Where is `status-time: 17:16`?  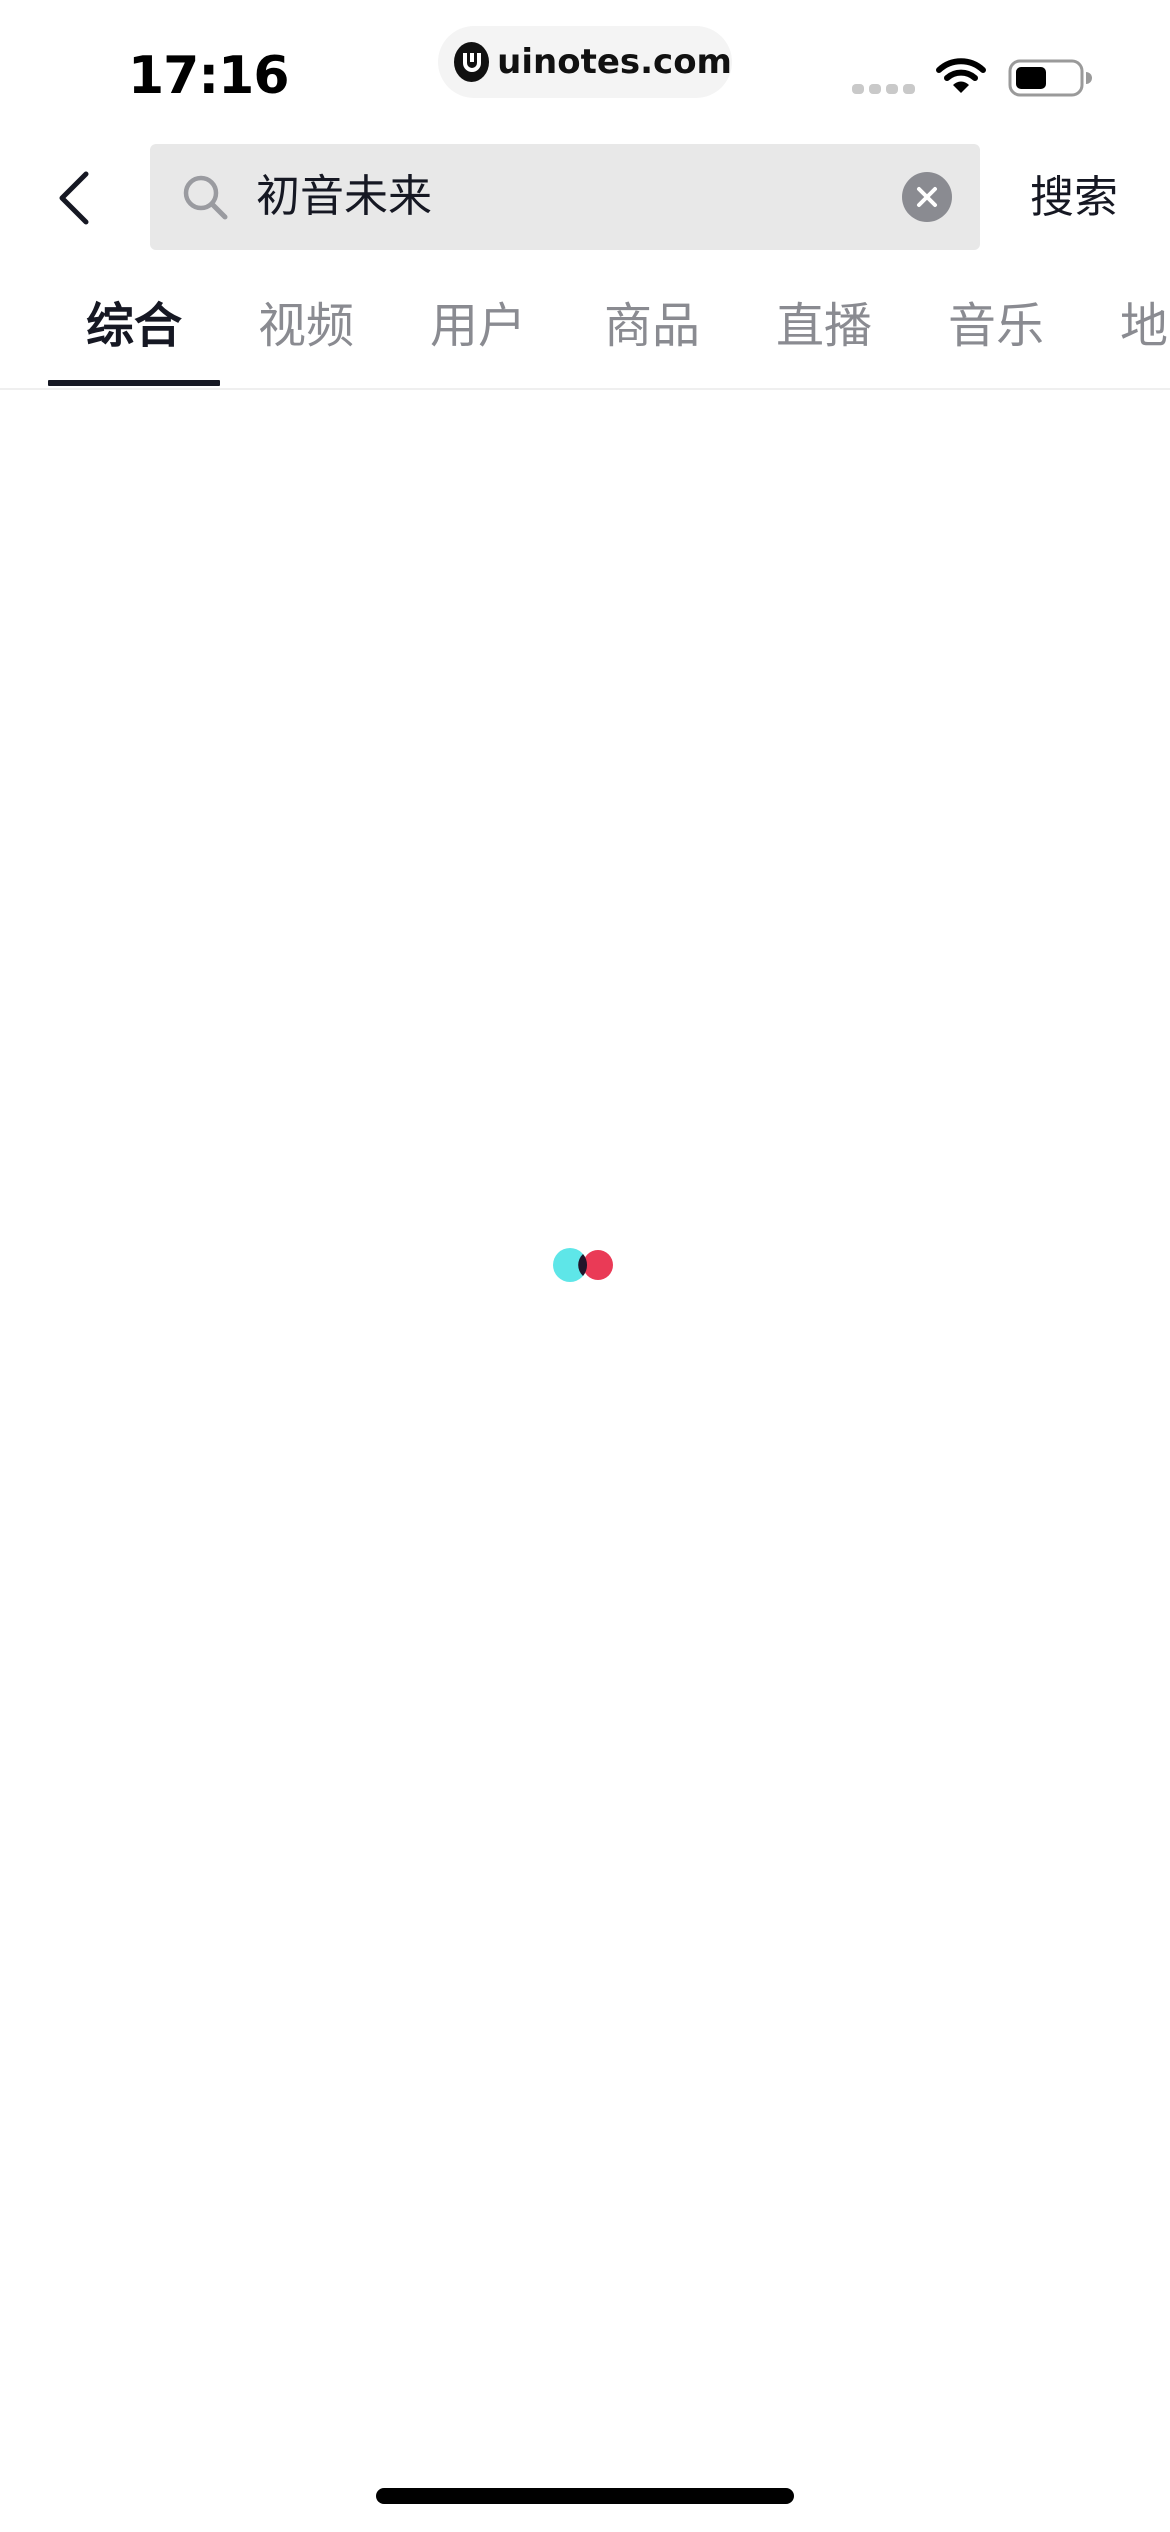 status-time: 17:16 is located at coordinates (209, 76).